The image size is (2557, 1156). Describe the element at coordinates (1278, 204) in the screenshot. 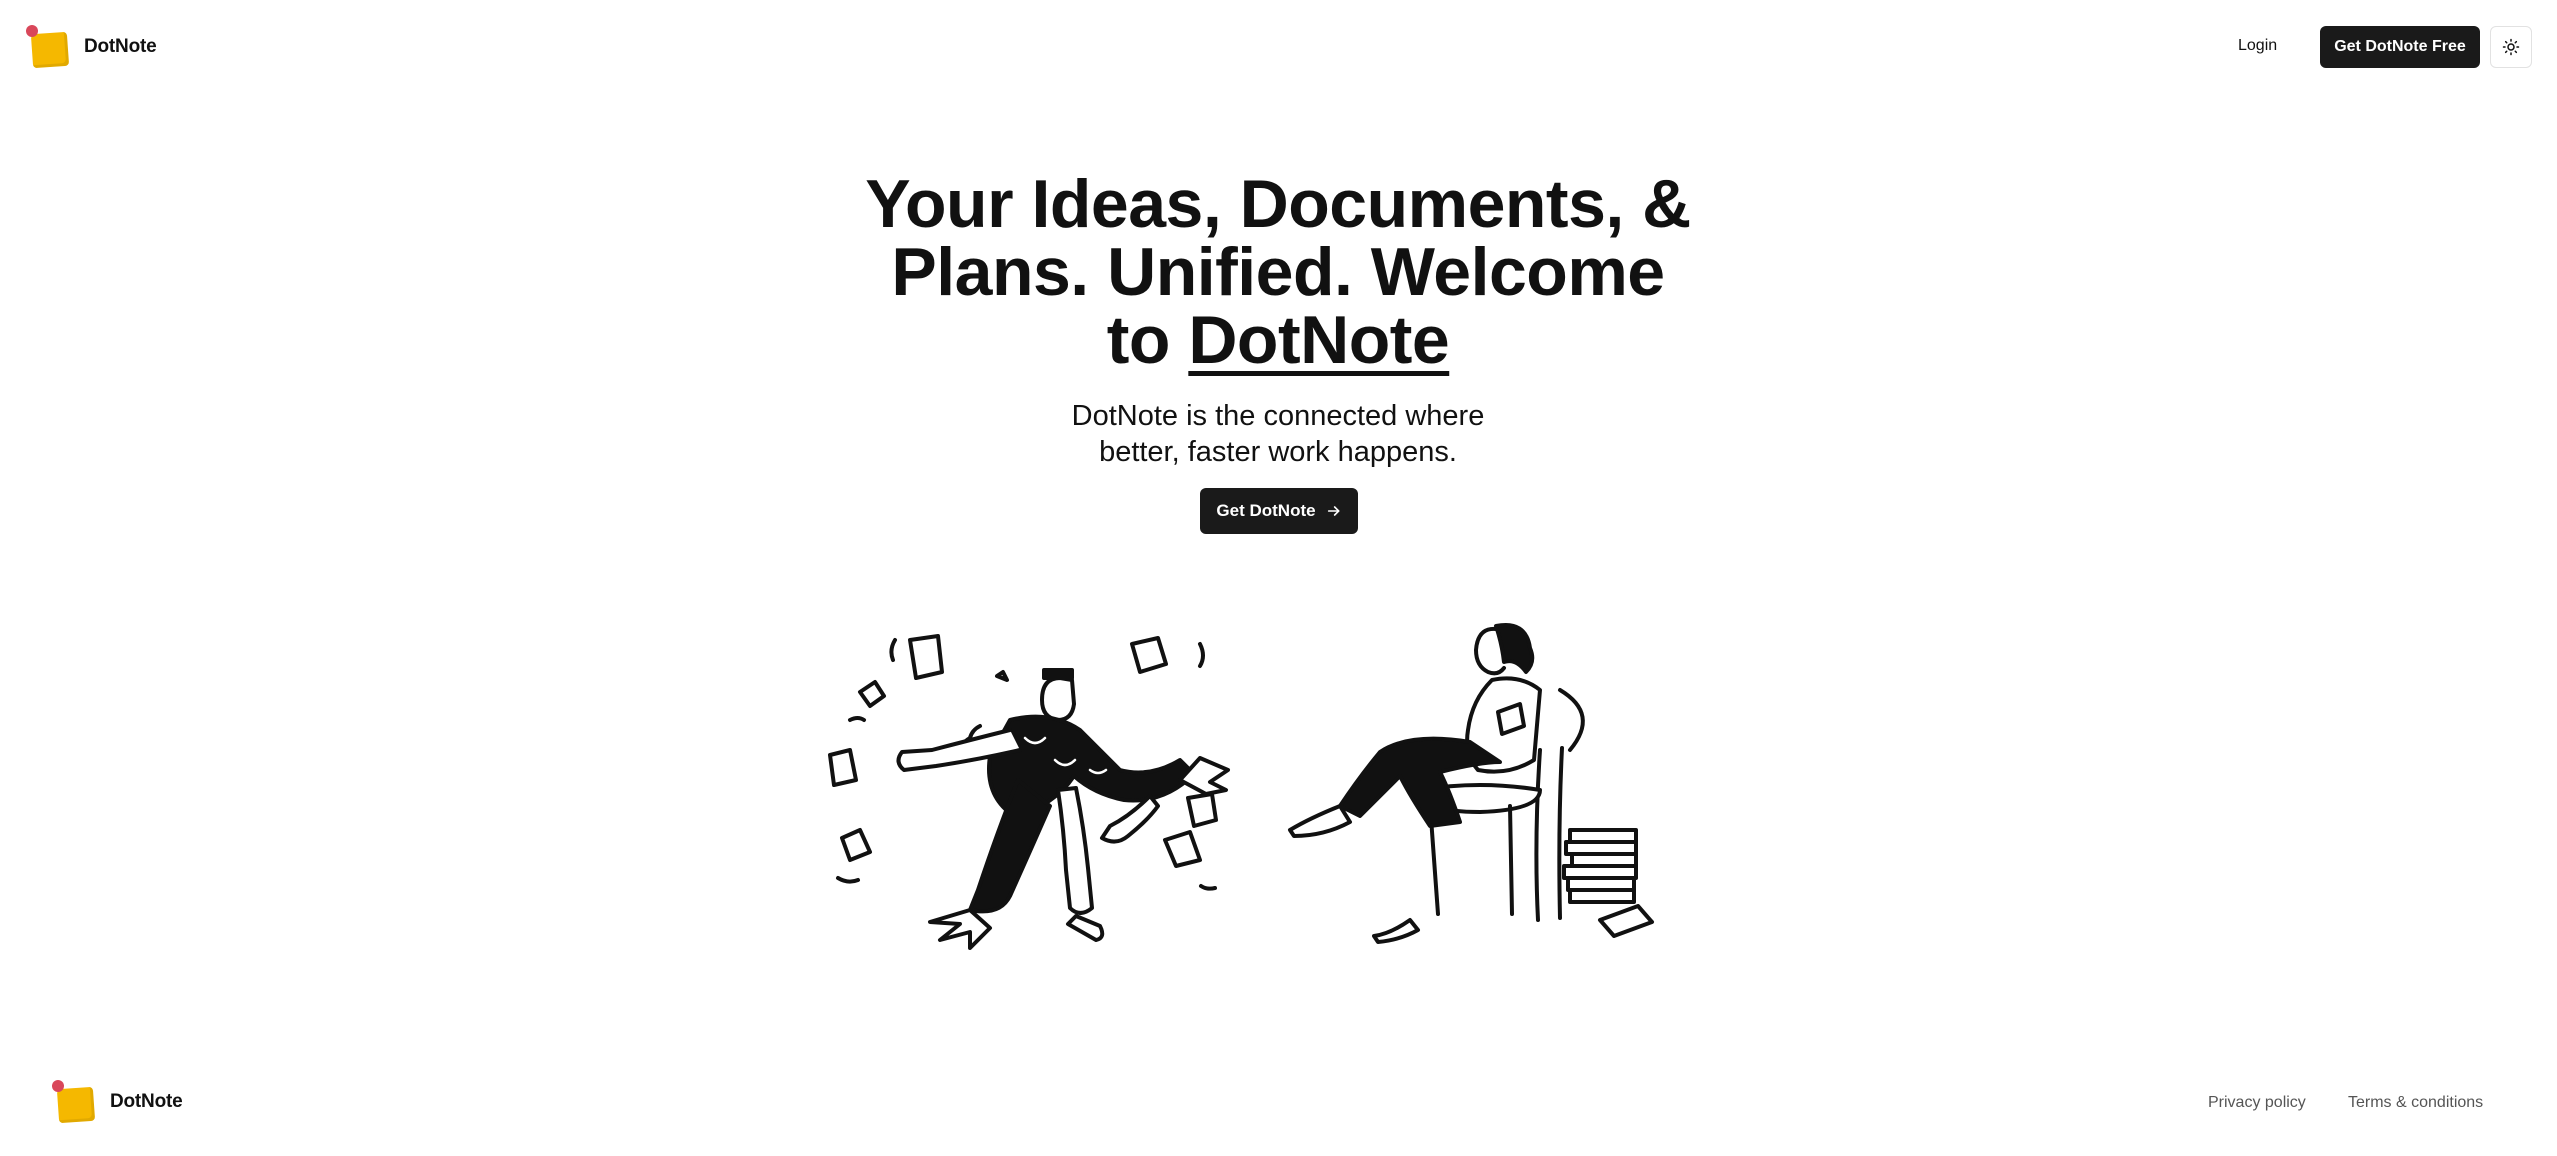

I see `hero-title-line-1: Your Ideas, Documents, &` at that location.